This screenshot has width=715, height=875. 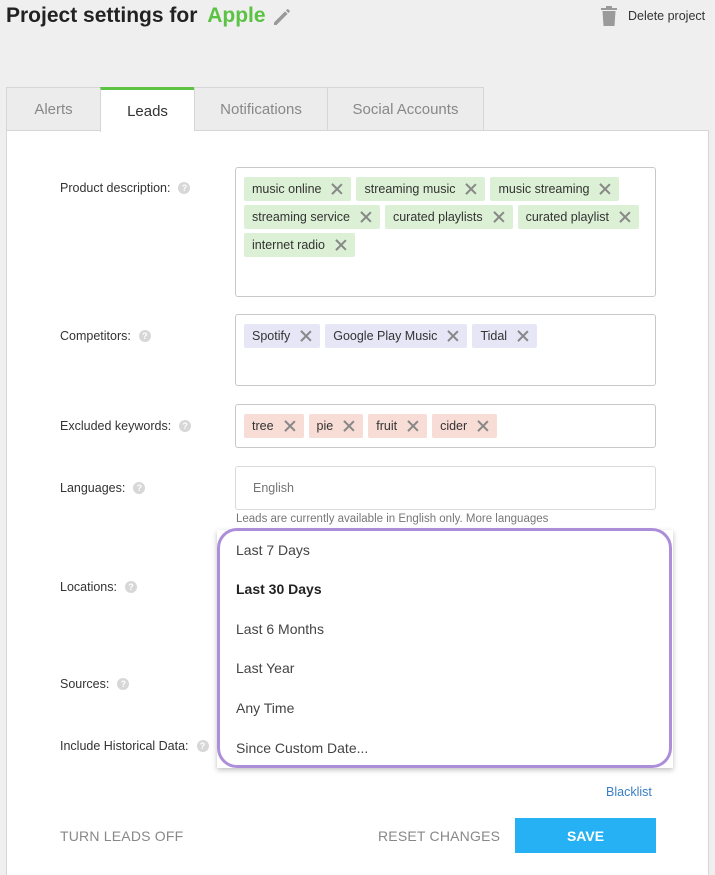 I want to click on competitor-tag: Tidal, so click(x=505, y=336).